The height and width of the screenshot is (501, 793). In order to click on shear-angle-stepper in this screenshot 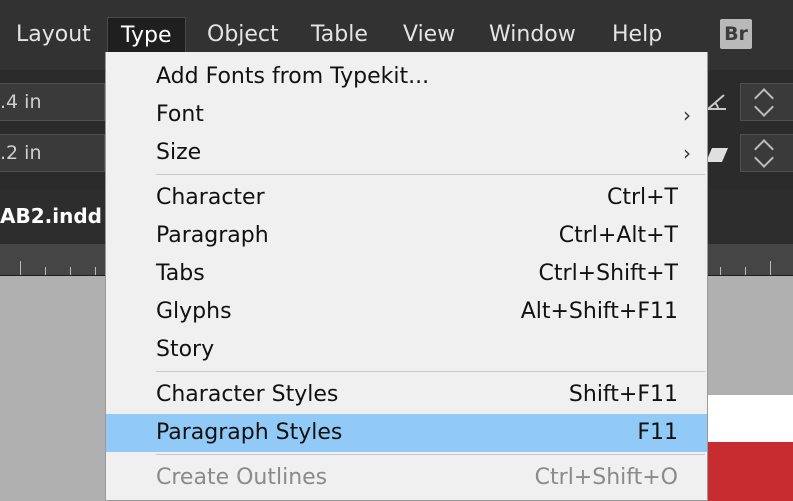, I will do `click(766, 153)`.